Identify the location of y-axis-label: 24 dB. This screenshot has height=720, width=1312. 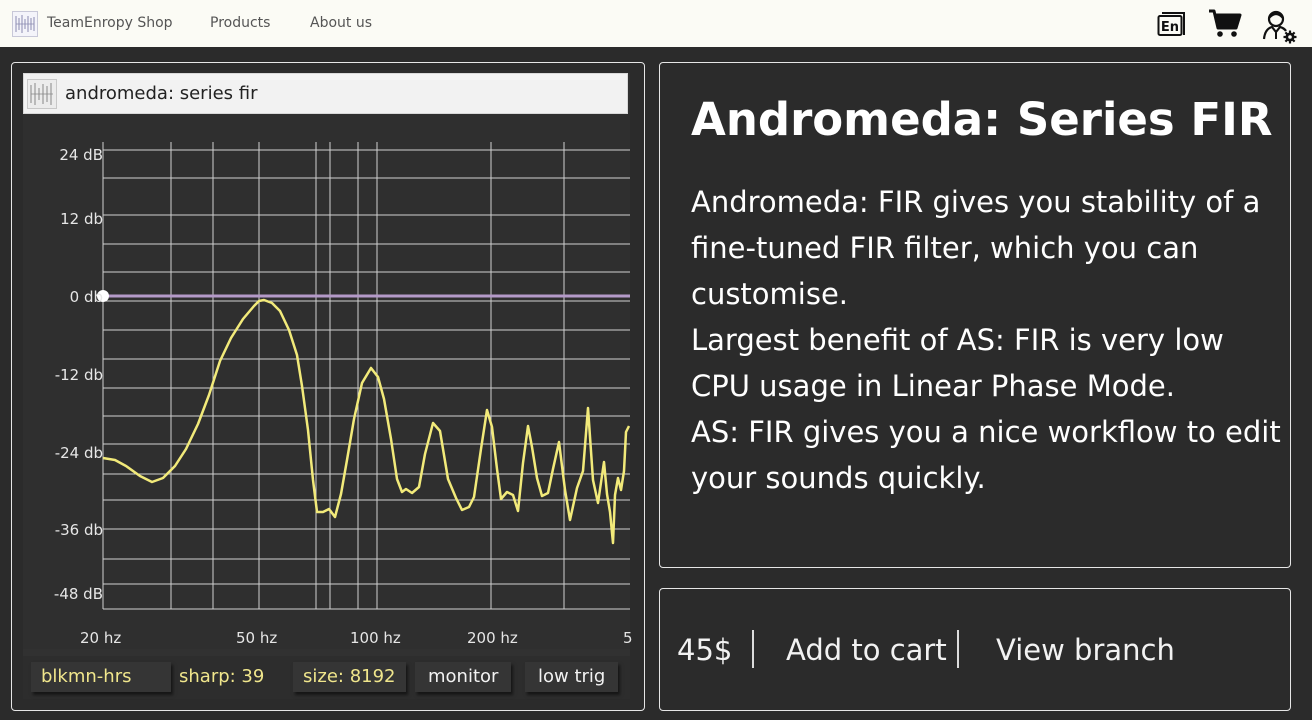
(81, 155).